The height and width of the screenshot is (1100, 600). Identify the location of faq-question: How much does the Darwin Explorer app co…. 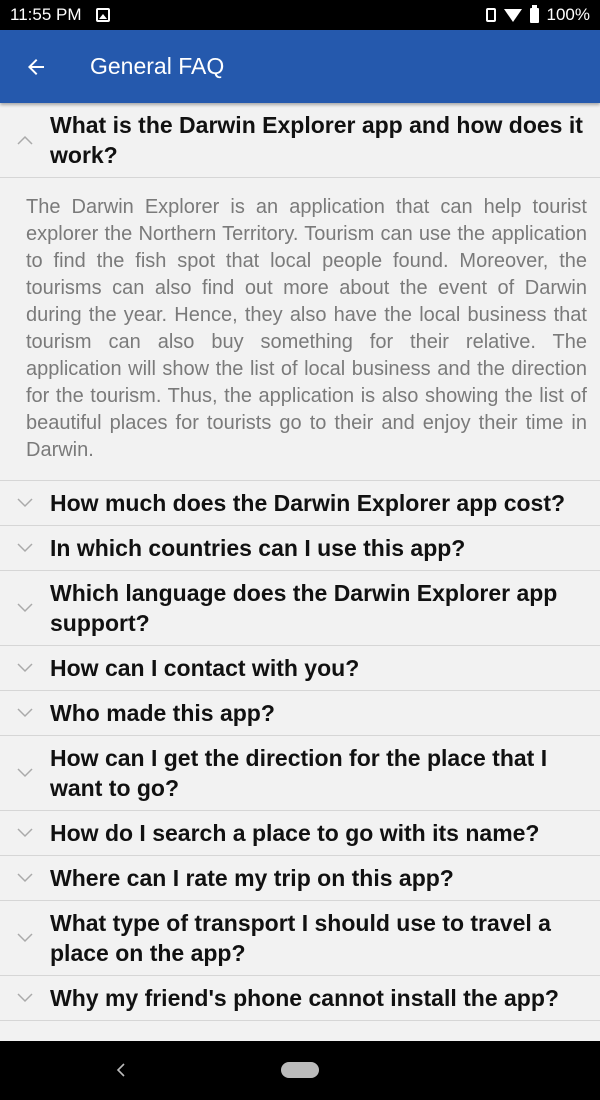
(308, 503).